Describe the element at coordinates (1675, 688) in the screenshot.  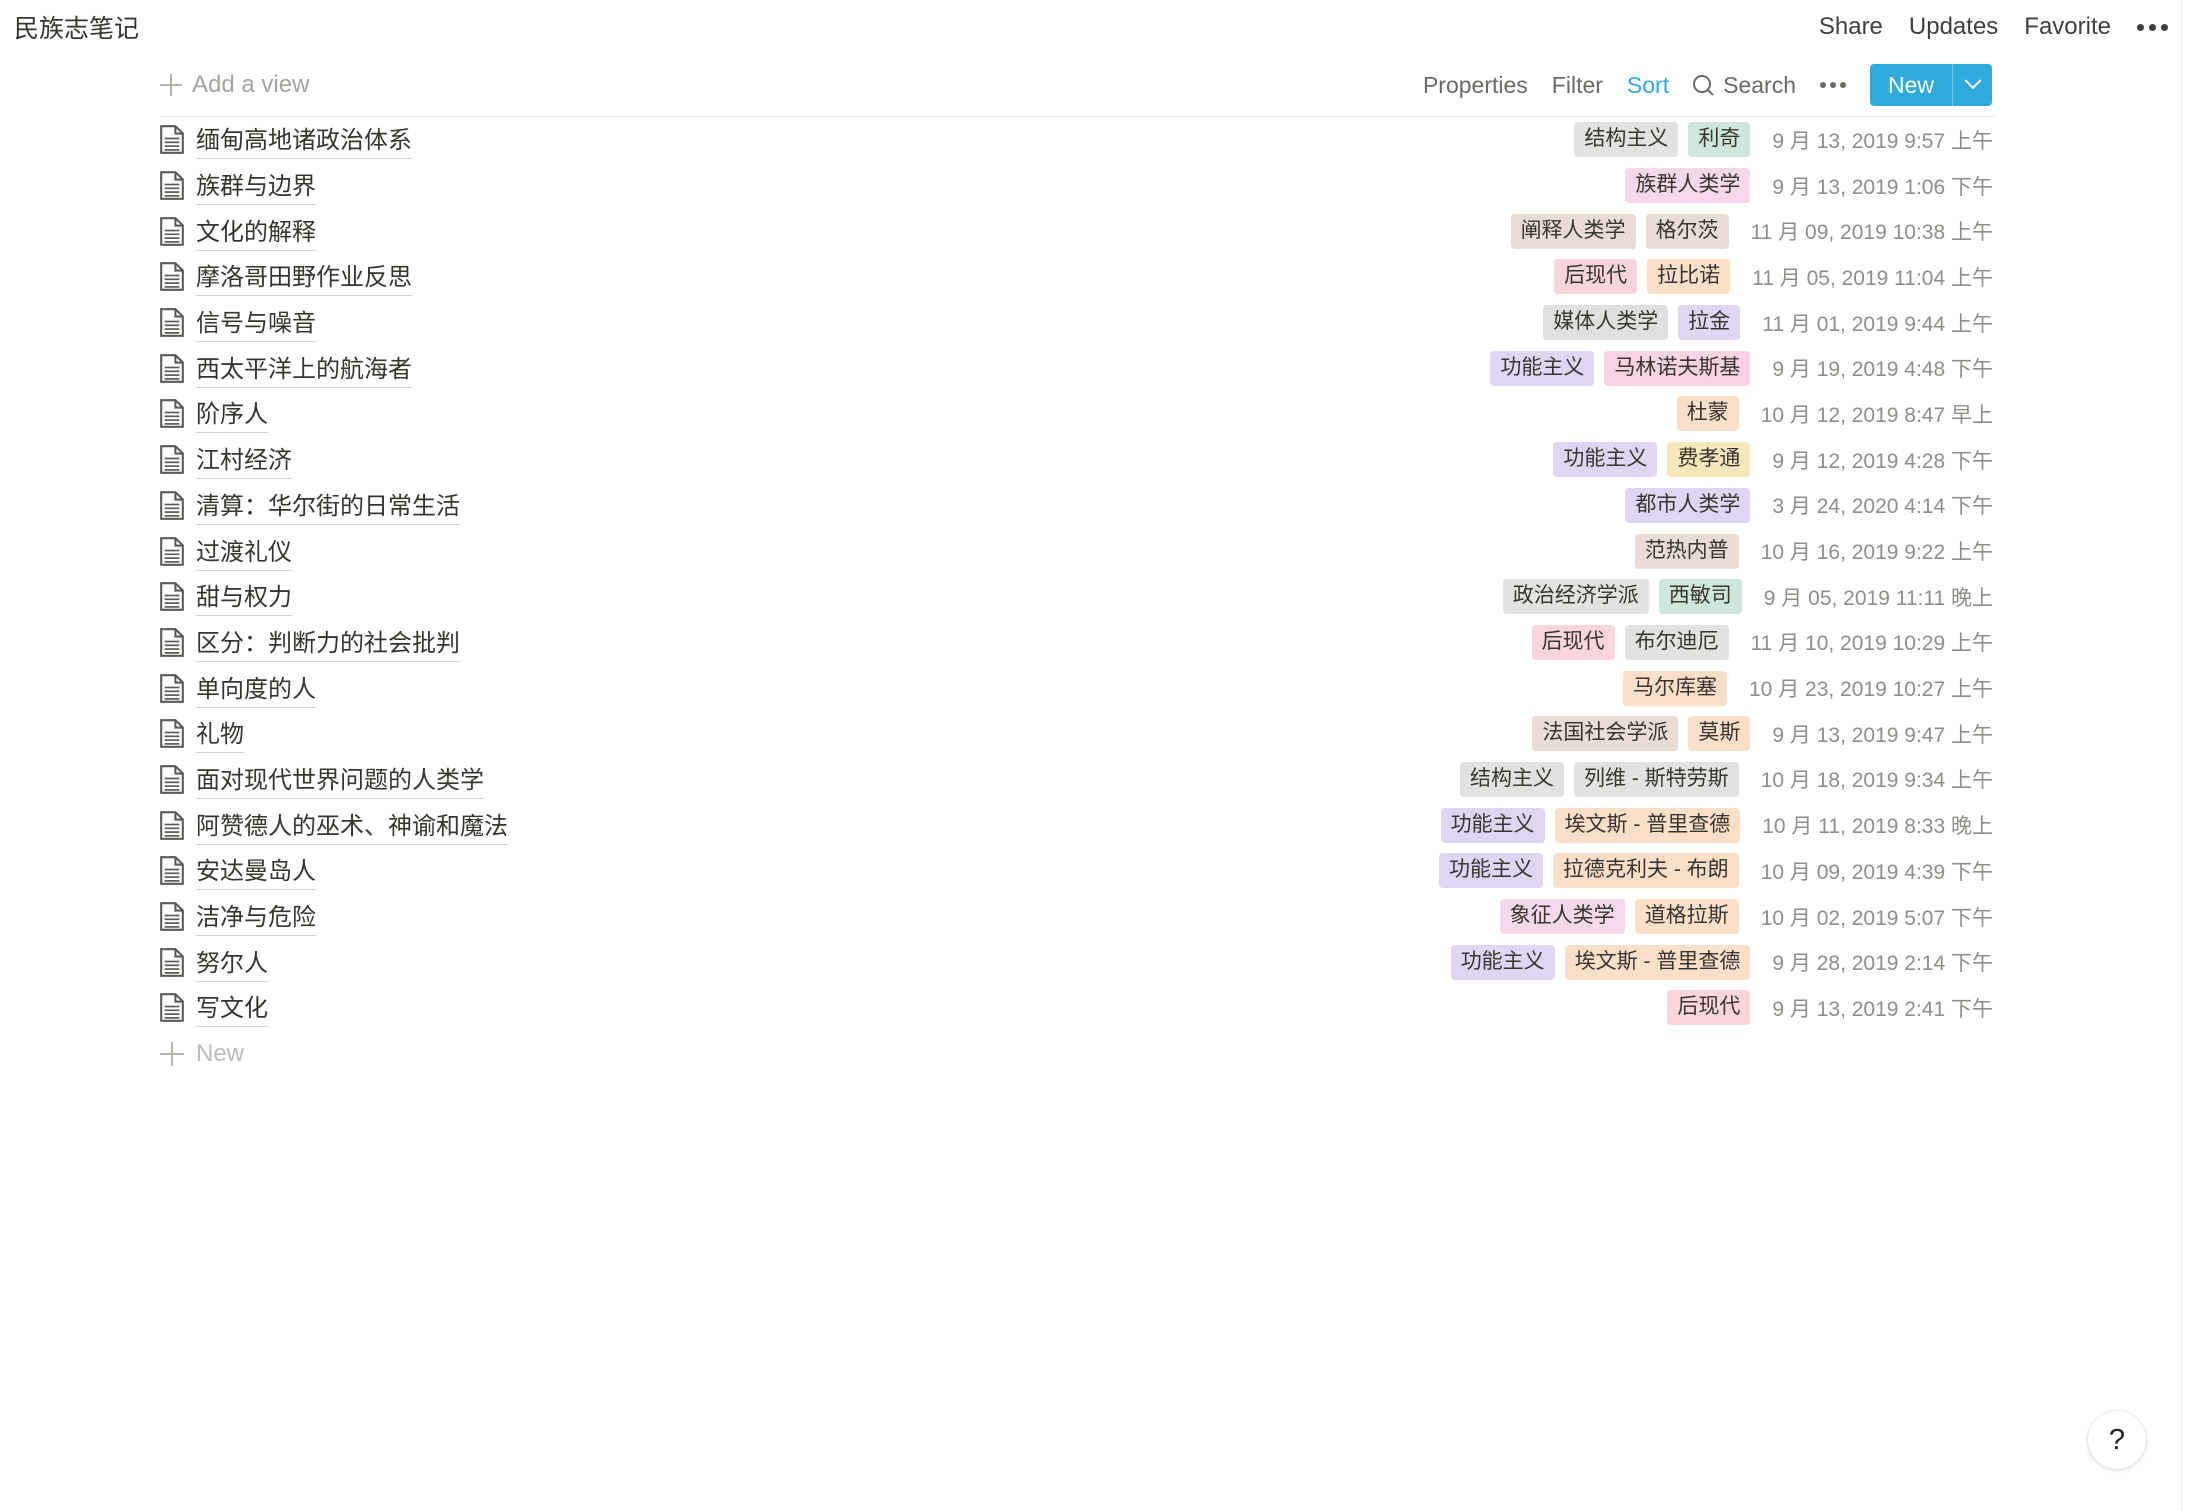
I see `tag-chip: 马尔库塞` at that location.